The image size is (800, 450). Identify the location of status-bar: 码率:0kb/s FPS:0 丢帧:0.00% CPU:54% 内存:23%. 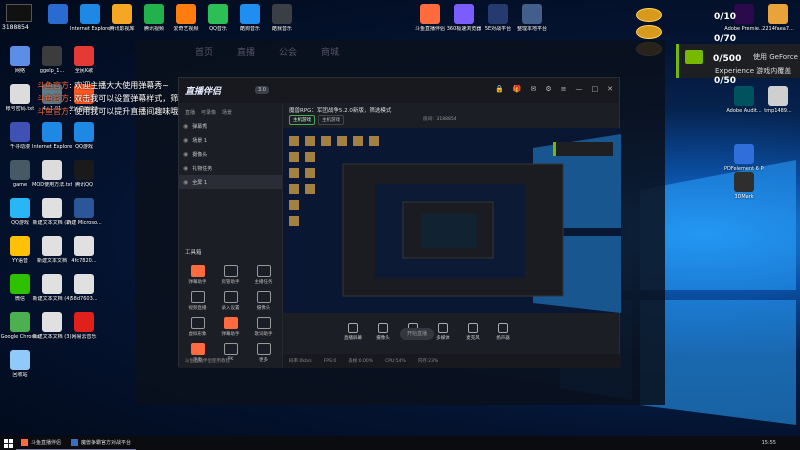
(452, 361).